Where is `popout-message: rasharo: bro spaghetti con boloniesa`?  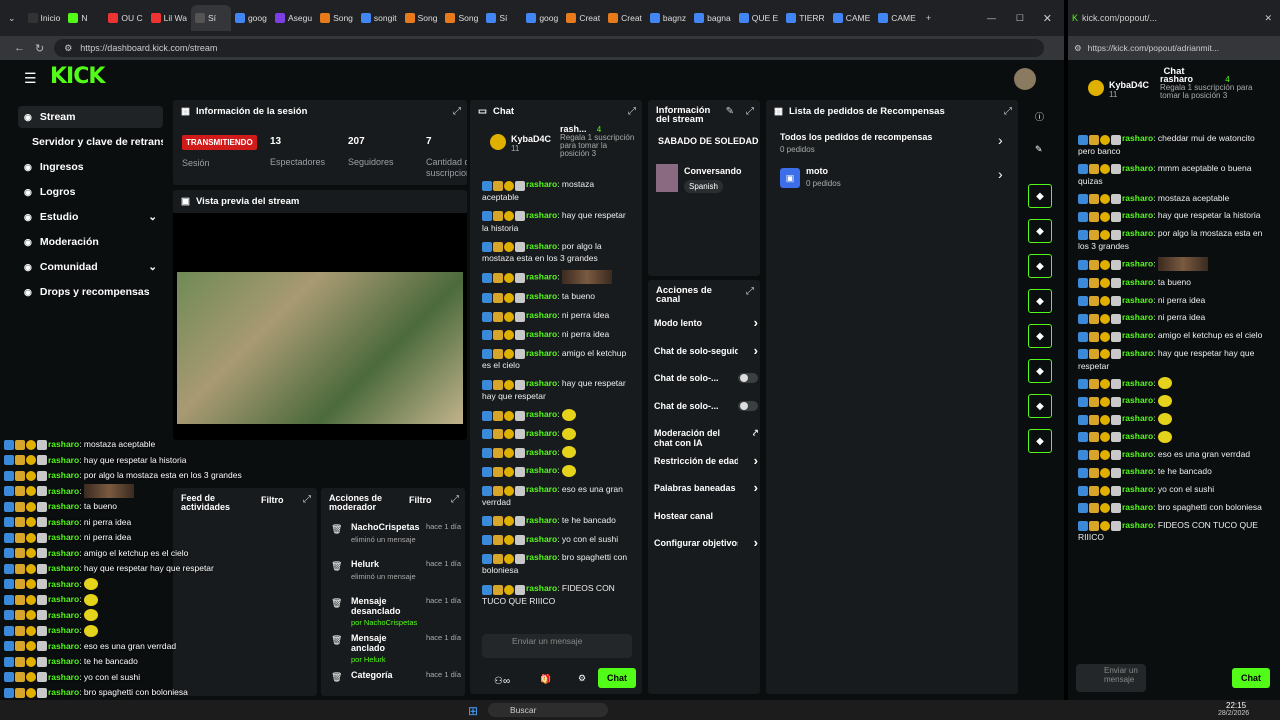
popout-message: rasharo: bro spaghetti con boloniesa is located at coordinates (1174, 507).